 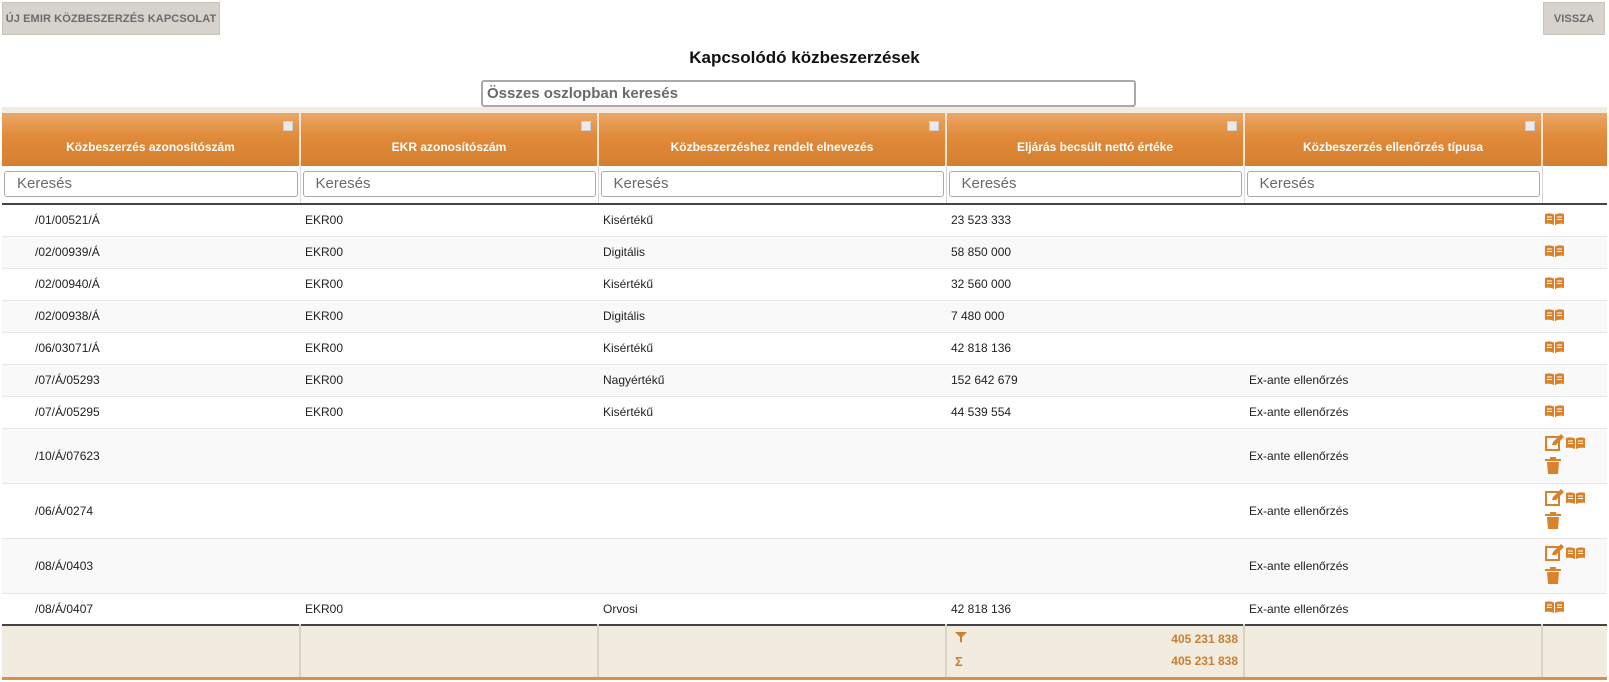 What do you see at coordinates (1095, 220) in the screenshot?
I see `estimated-value-cell: 23 523 333` at bounding box center [1095, 220].